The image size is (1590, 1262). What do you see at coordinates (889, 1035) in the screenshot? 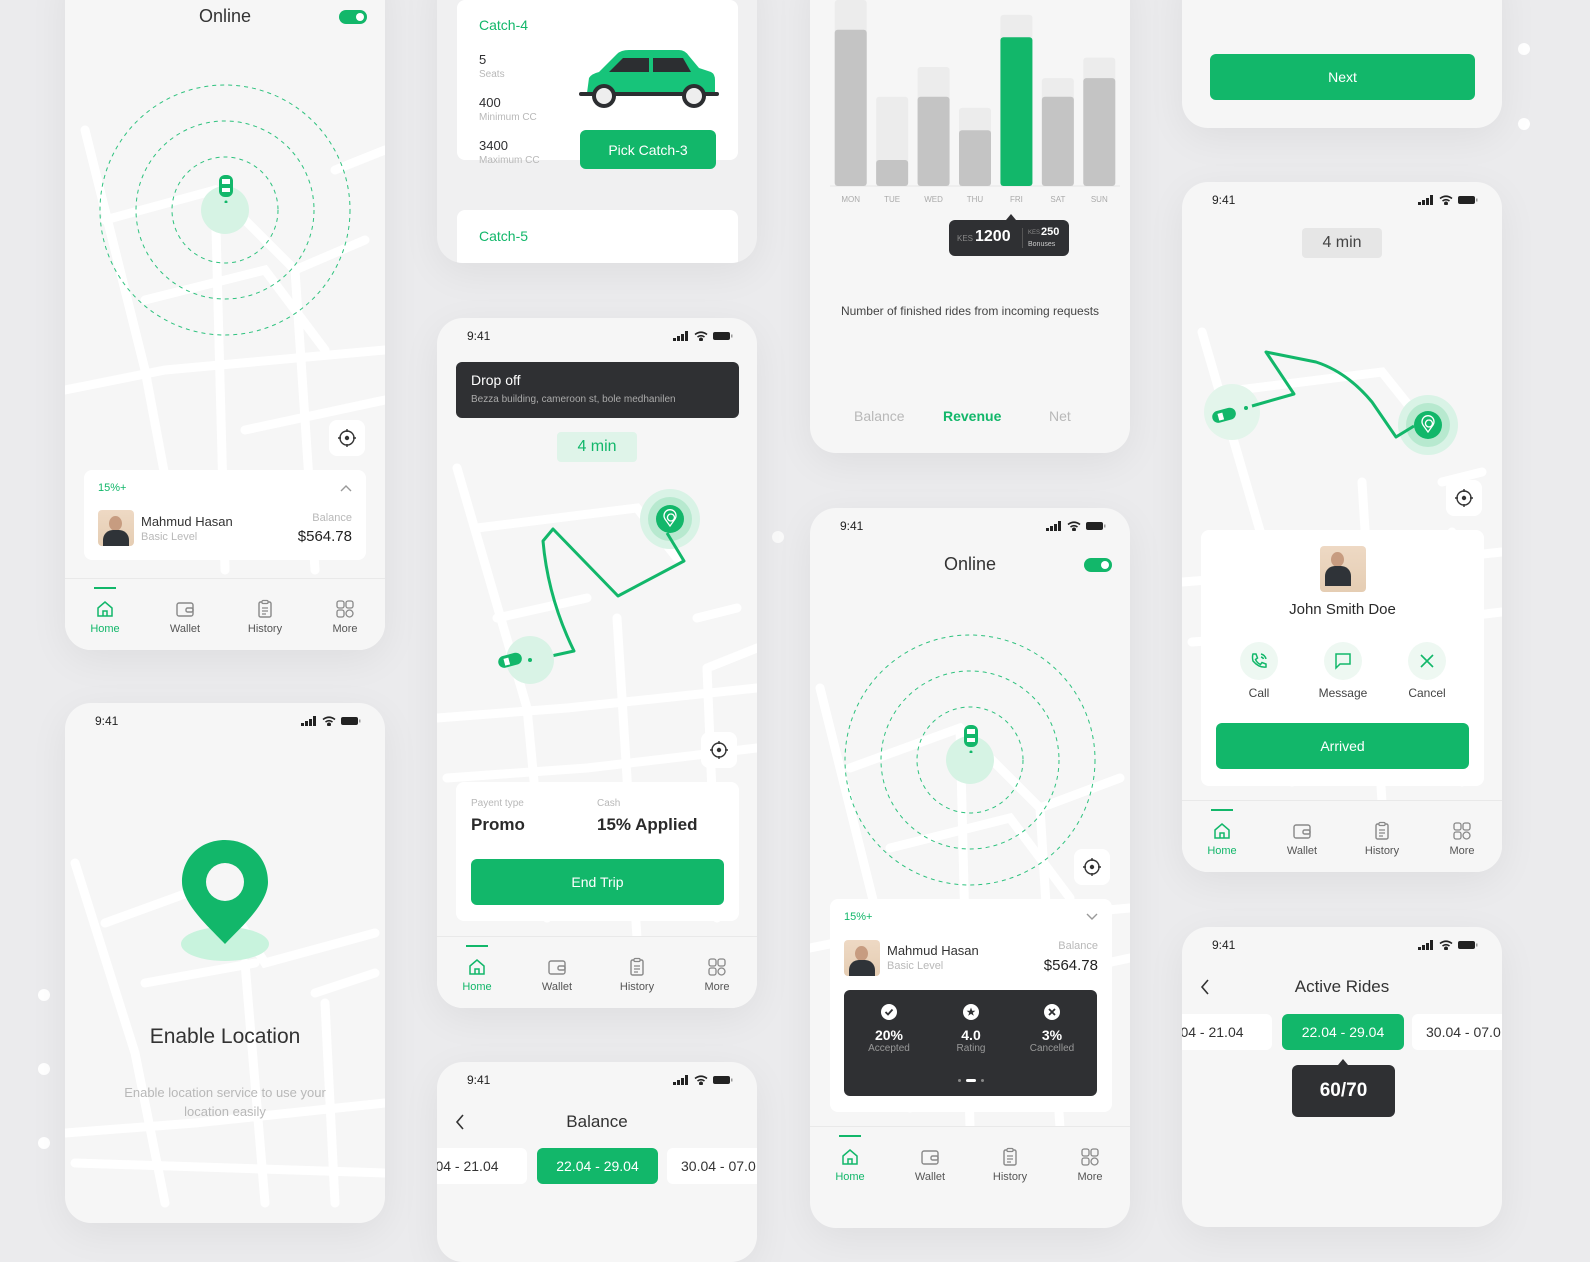
I see `stat-value: 20%` at bounding box center [889, 1035].